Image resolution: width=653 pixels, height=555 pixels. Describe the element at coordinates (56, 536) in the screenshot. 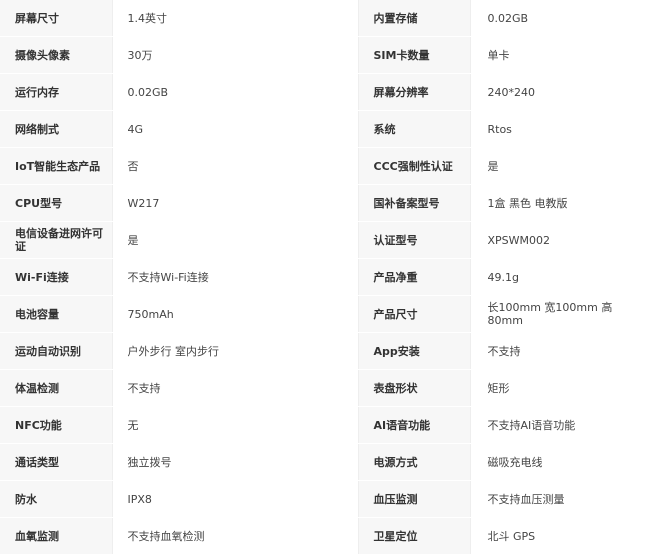

I see `spec-label: 血氧监测` at that location.